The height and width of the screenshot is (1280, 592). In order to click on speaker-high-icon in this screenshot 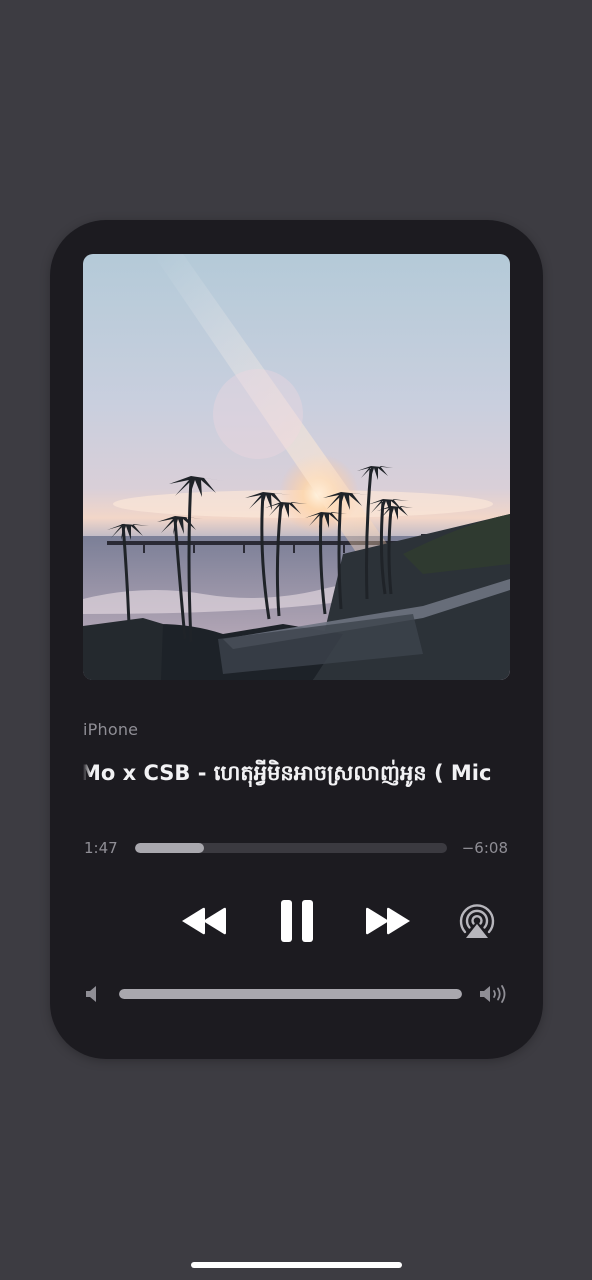, I will do `click(493, 994)`.